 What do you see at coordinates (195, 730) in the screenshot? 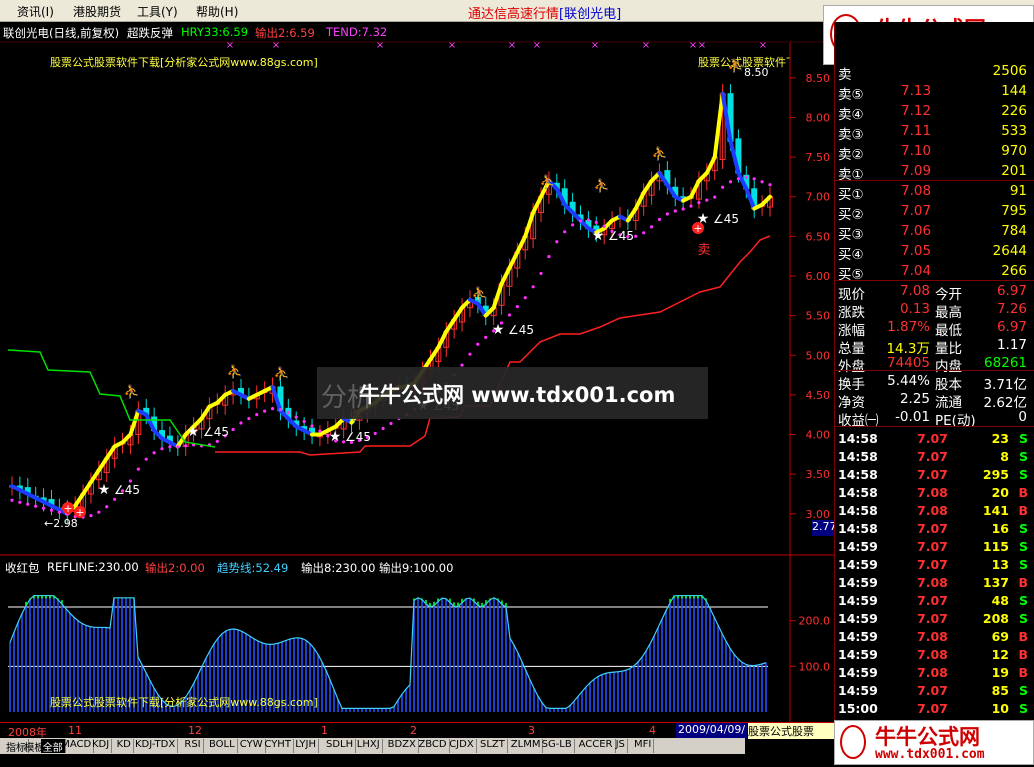
I see `date-label: 12` at bounding box center [195, 730].